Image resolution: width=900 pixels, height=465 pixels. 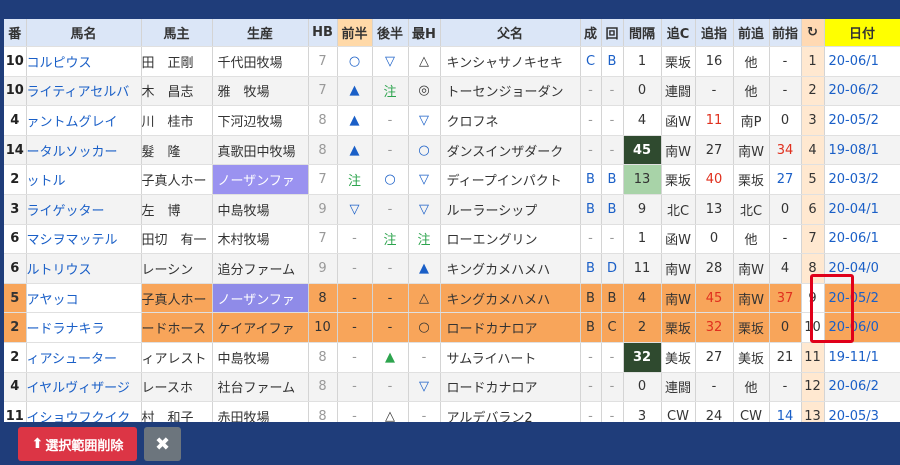 I want to click on cell-sh: -, so click(x=424, y=357).